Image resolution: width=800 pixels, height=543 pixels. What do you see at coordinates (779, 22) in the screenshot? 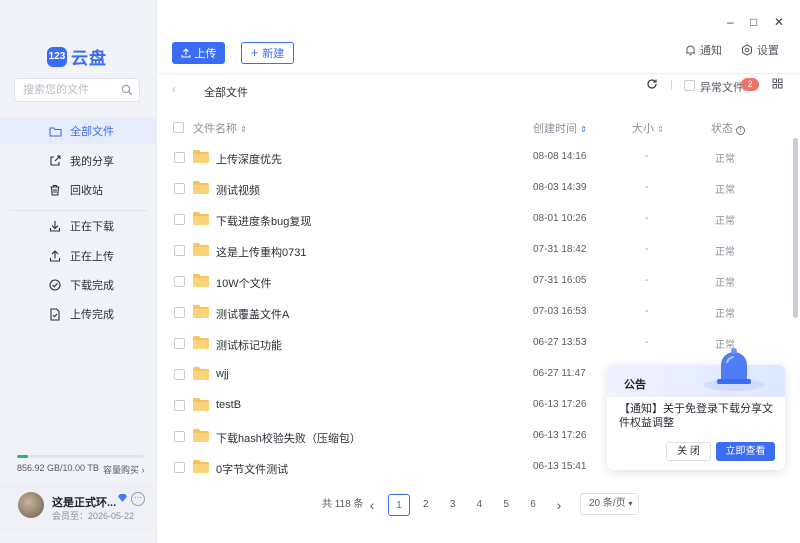
I see `close-window-button: ✕` at bounding box center [779, 22].